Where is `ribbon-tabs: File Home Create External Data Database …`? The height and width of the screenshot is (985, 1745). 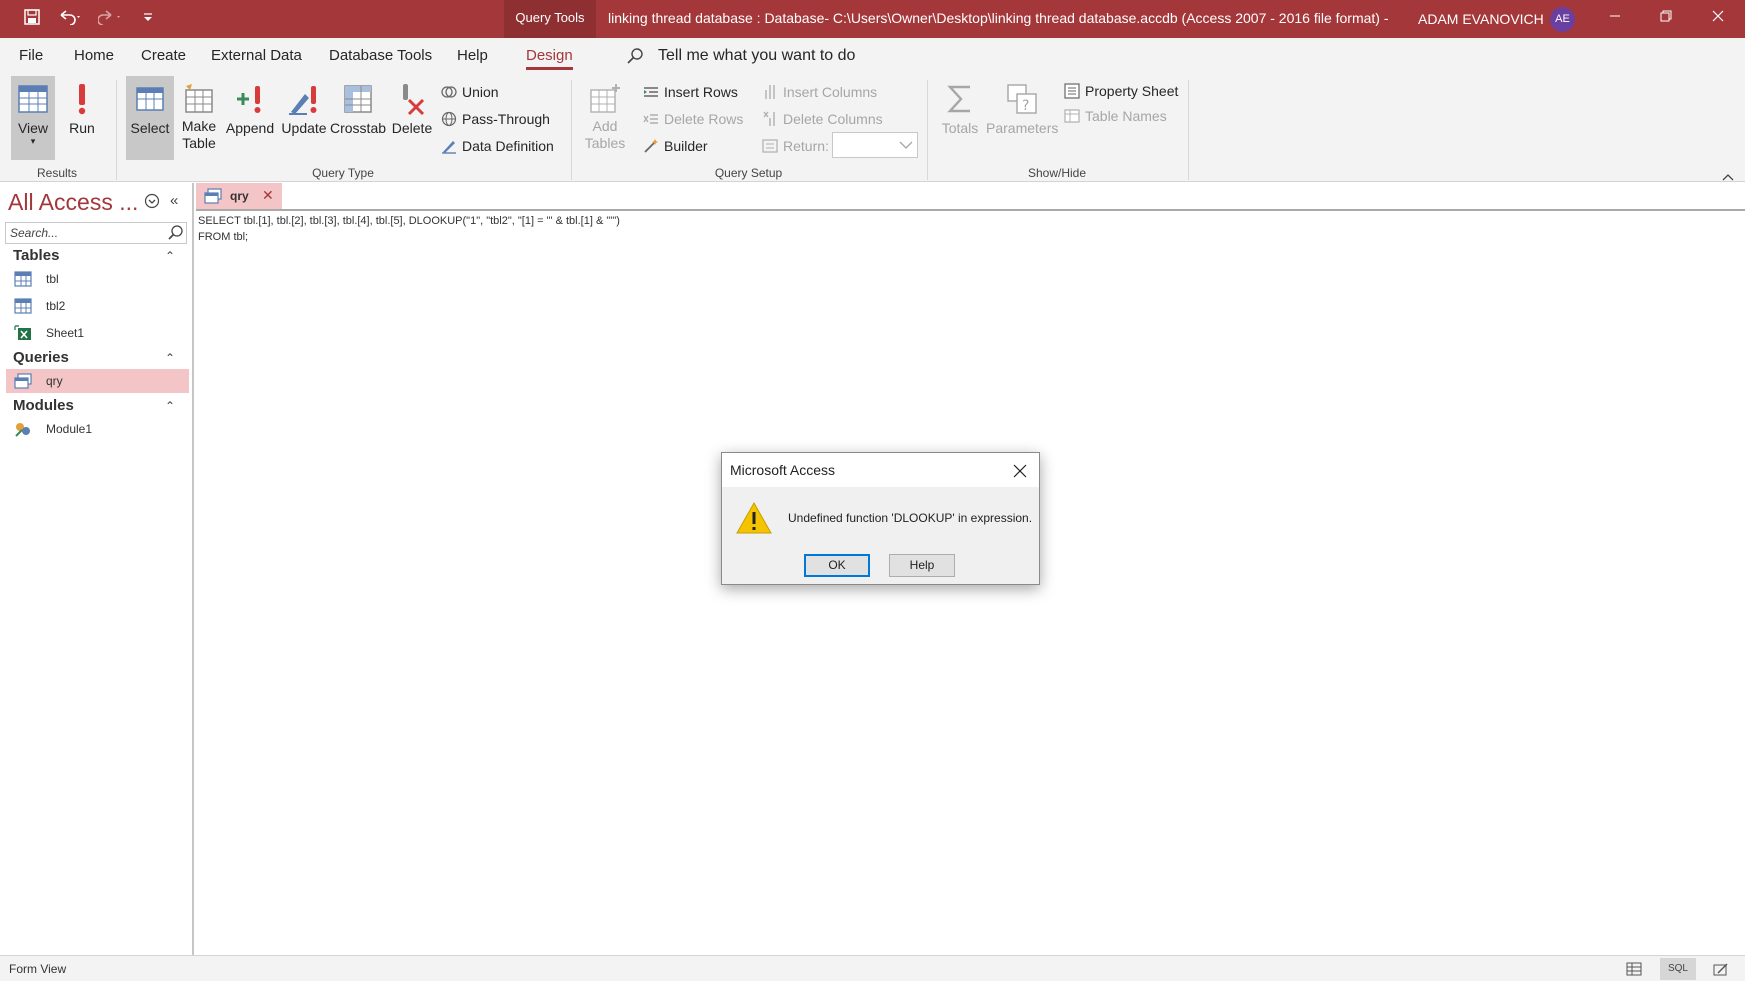
ribbon-tabs: File Home Create External Data Database … is located at coordinates (872, 57).